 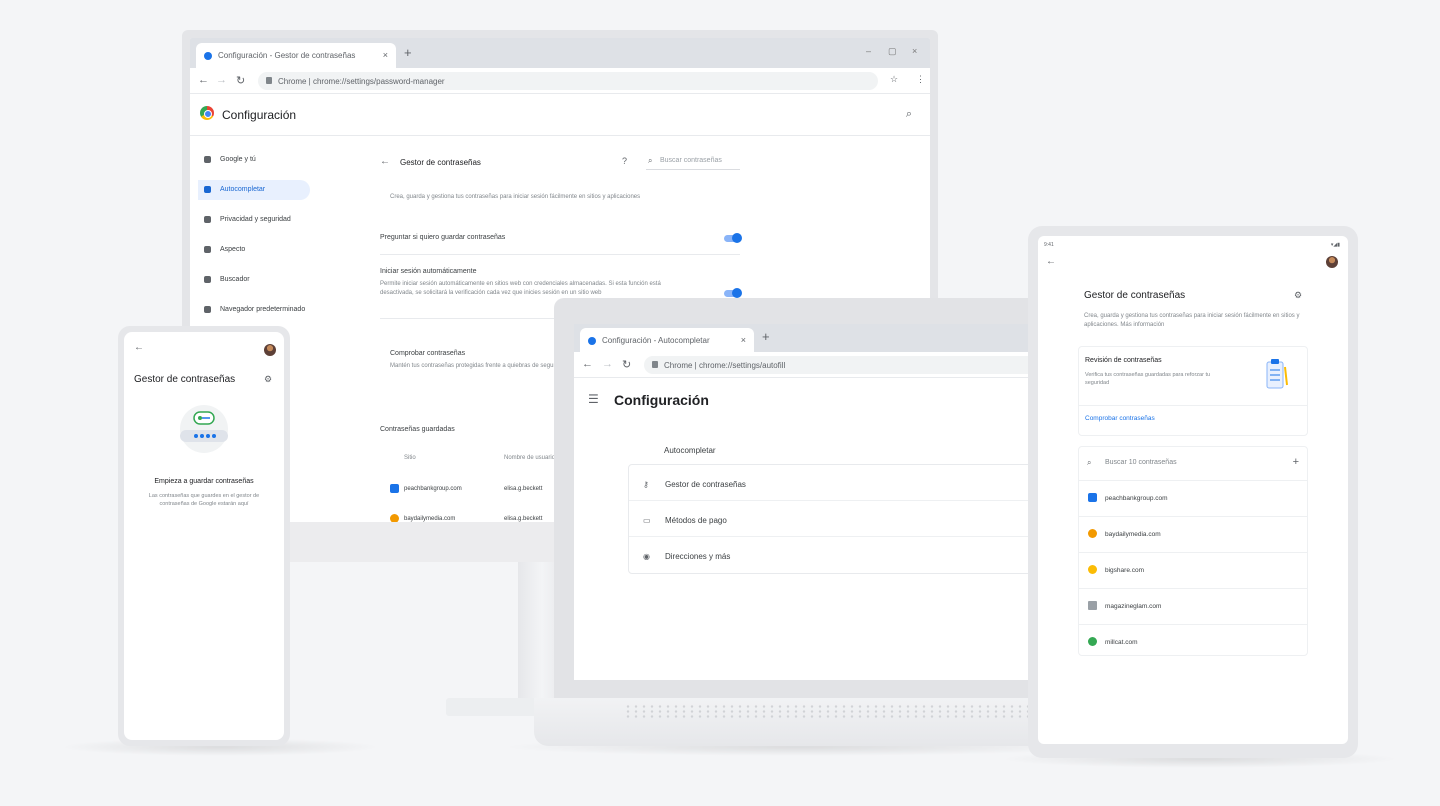 I want to click on row-payment-methods: ▭ Métodos de pago, so click(x=841, y=519).